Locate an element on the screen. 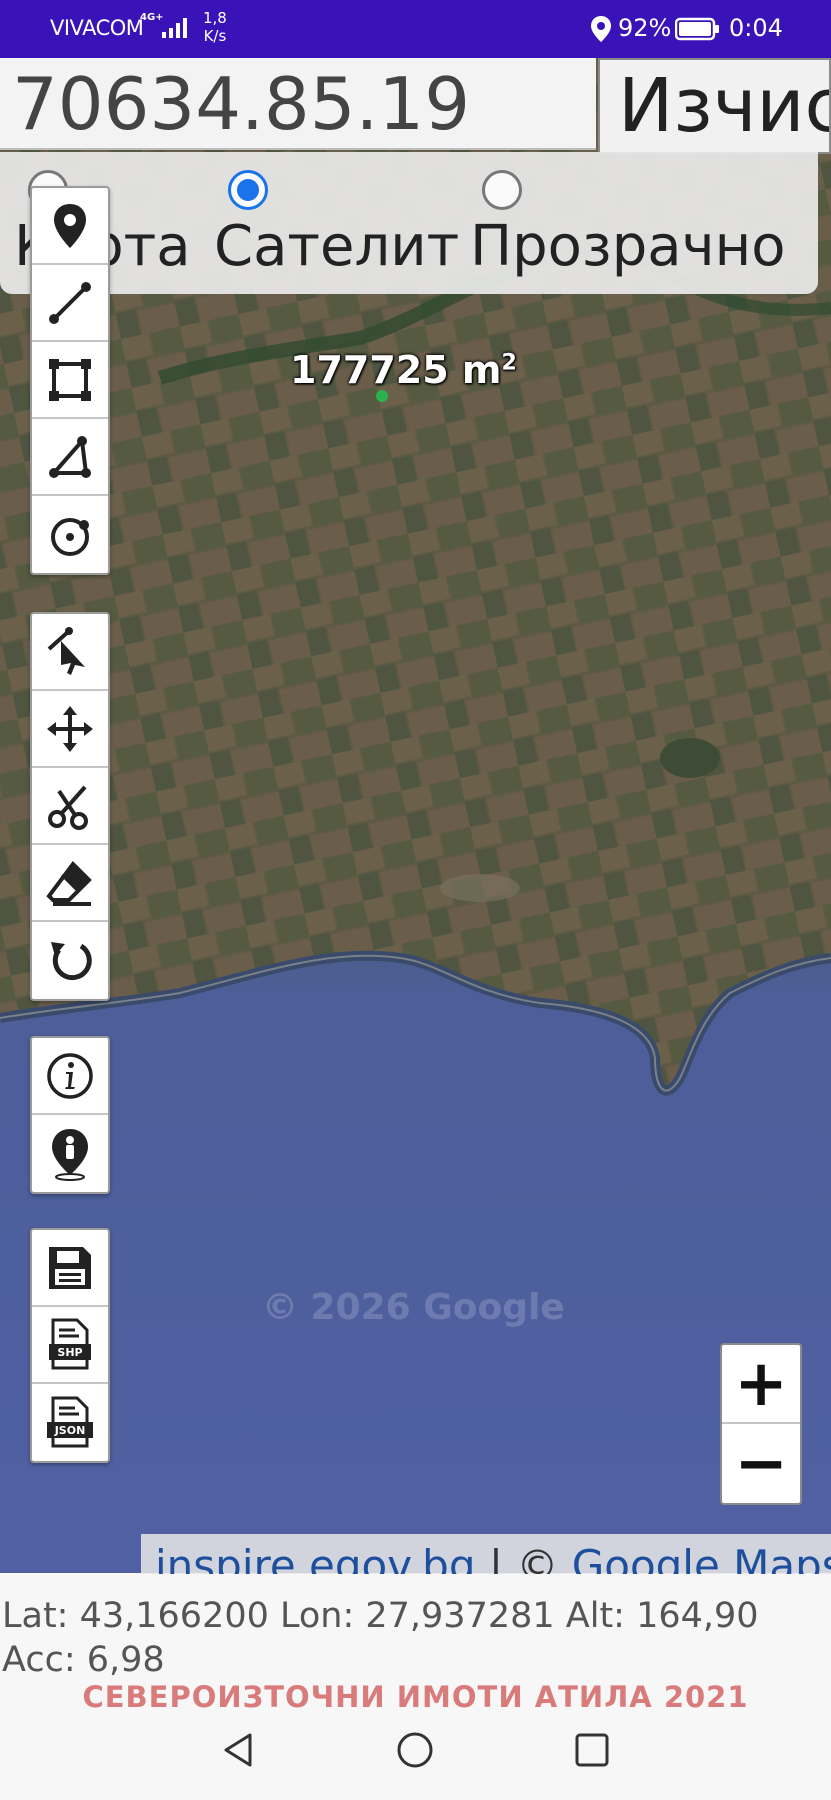 This screenshot has height=1800, width=831. line-icon is located at coordinates (70, 302).